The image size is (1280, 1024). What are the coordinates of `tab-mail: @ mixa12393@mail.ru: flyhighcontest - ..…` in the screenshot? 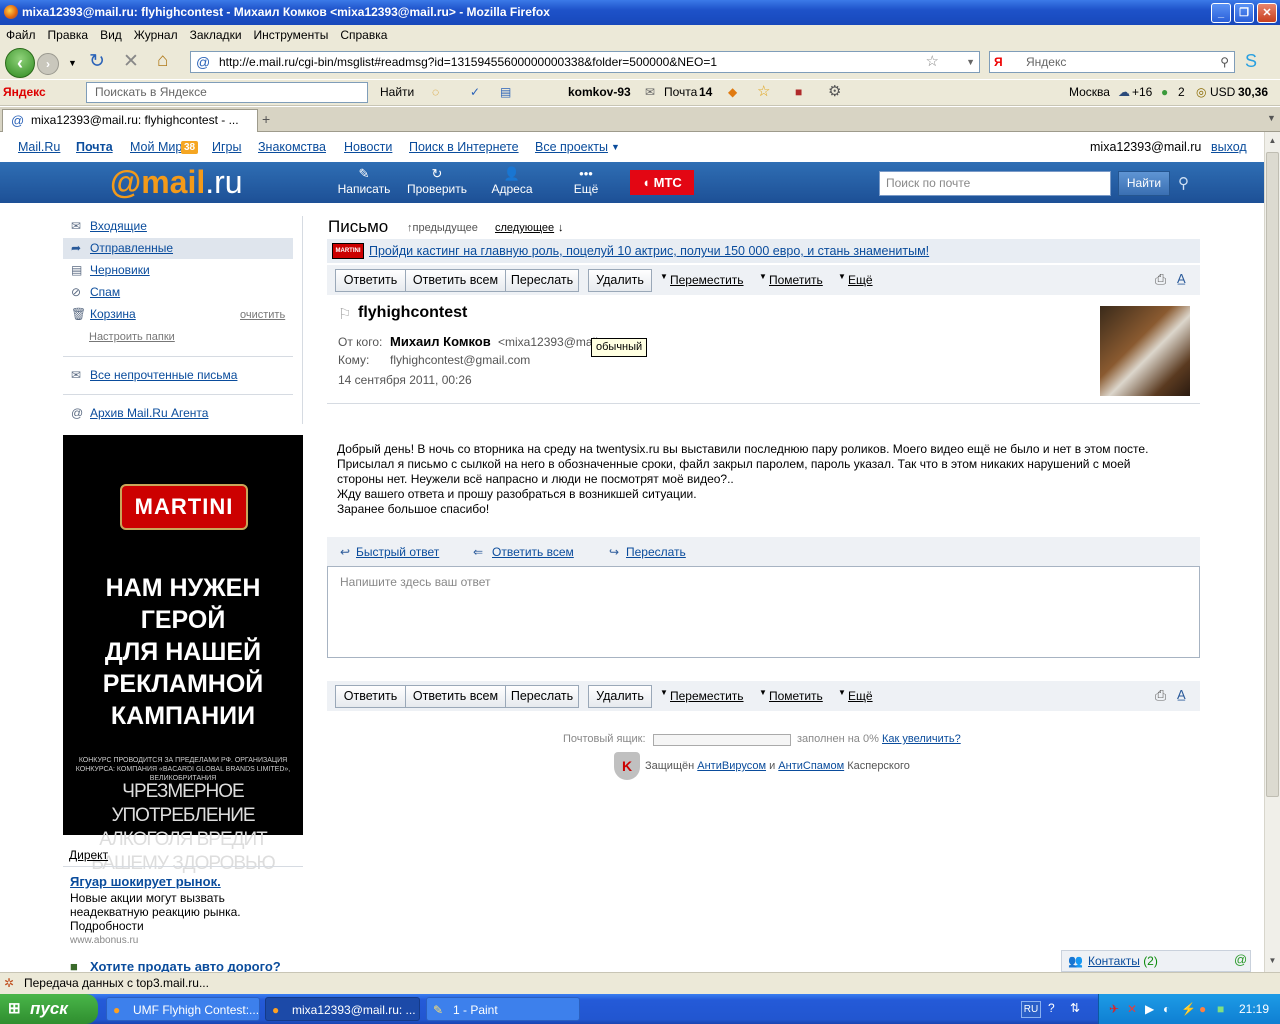 It's located at (130, 120).